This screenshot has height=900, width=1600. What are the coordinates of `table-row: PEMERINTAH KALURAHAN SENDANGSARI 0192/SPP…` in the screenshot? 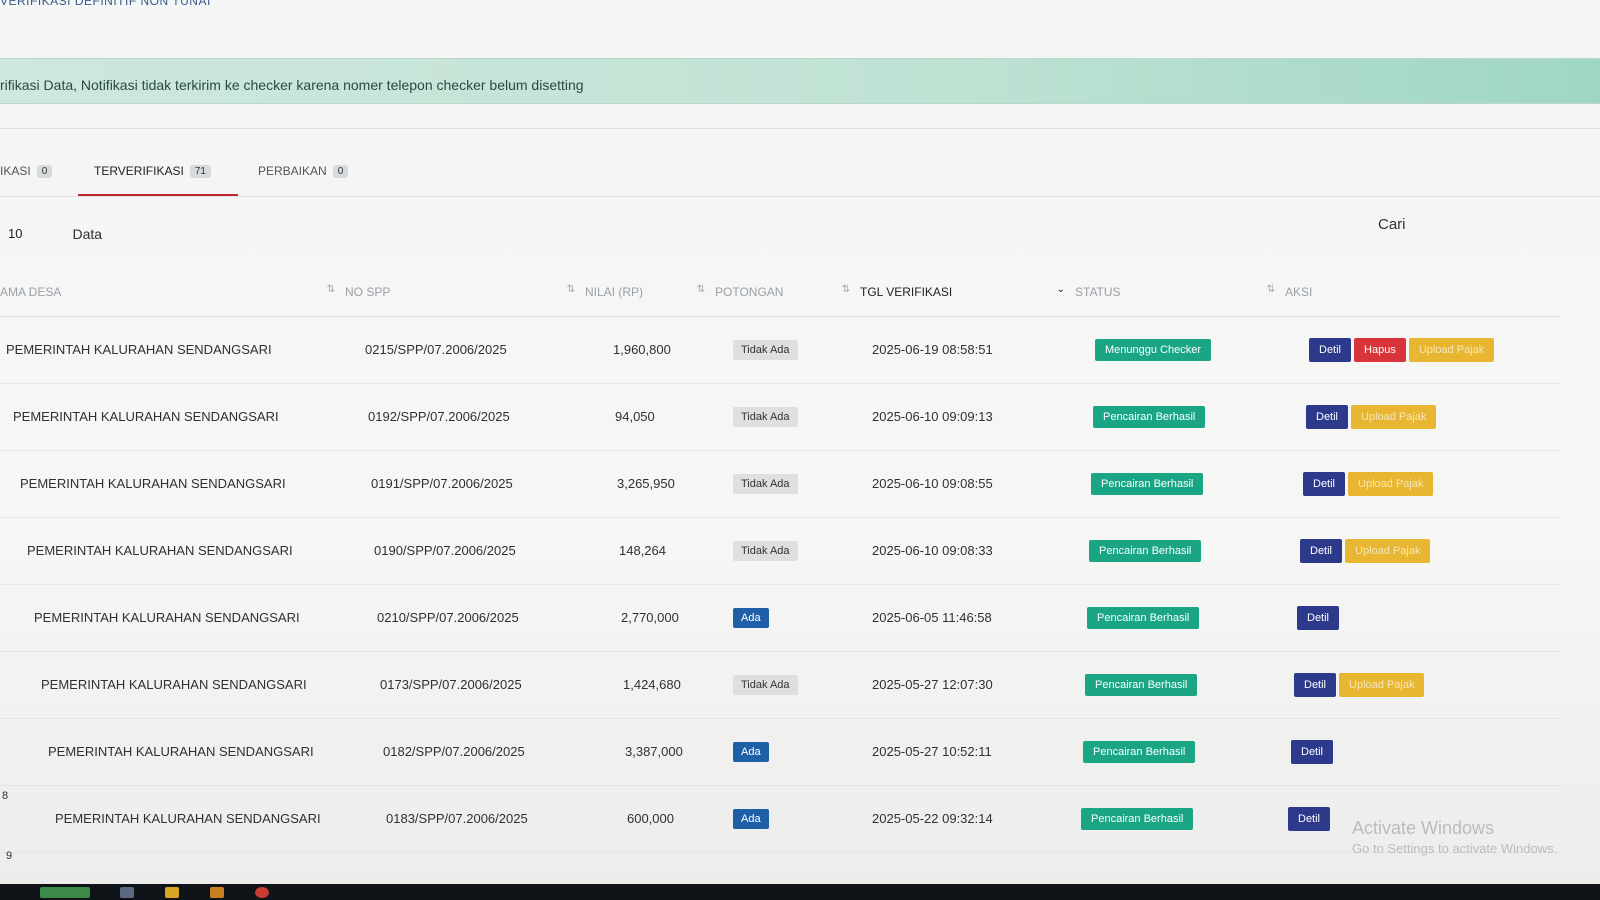 It's located at (780, 417).